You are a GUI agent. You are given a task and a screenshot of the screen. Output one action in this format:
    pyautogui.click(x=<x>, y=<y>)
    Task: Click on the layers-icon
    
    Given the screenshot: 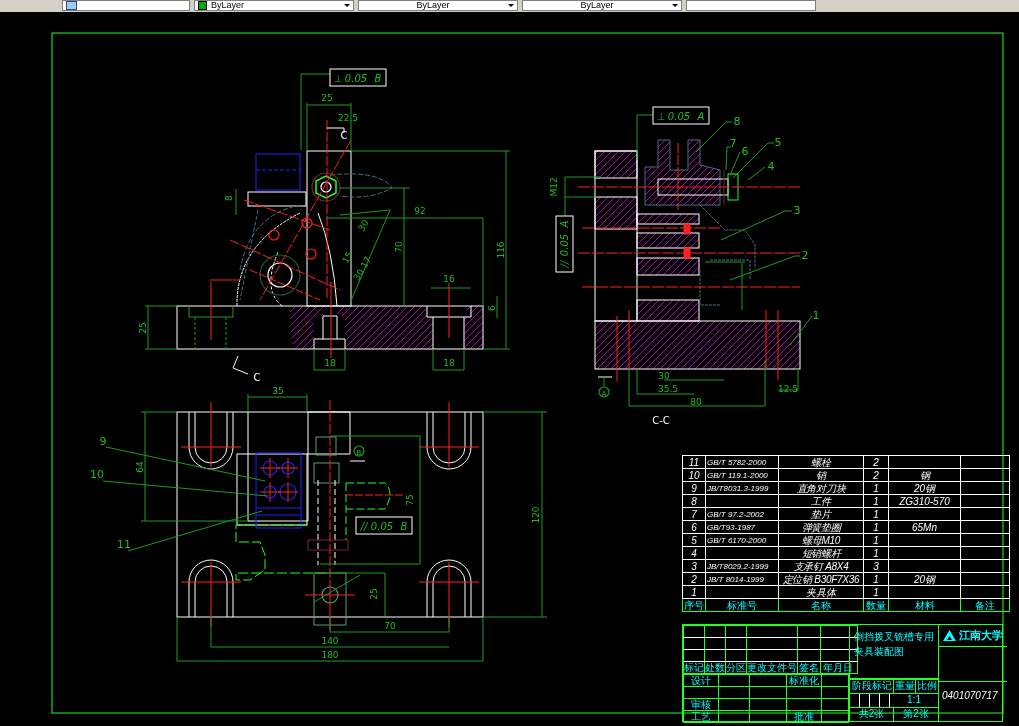 What is the action you would take?
    pyautogui.click(x=71, y=5)
    